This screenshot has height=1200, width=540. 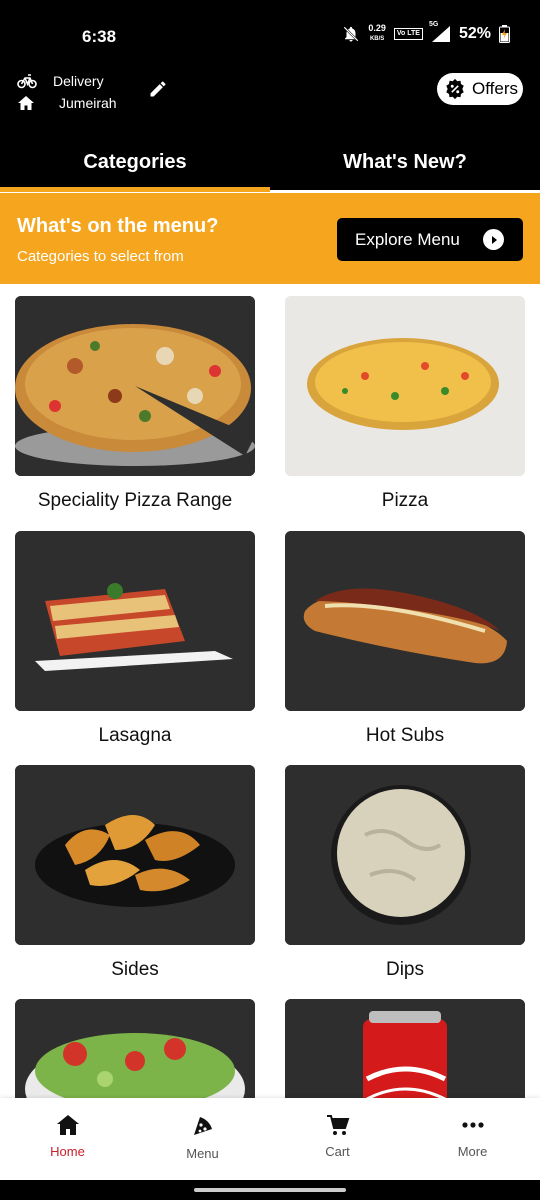 What do you see at coordinates (351, 34) in the screenshot?
I see `mute-bell-icon` at bounding box center [351, 34].